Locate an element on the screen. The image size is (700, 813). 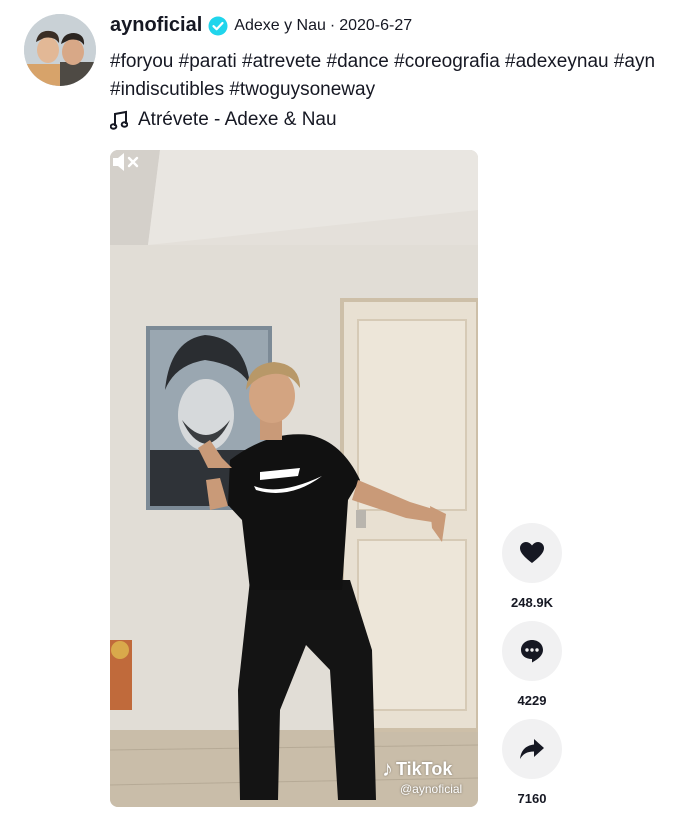
caption-line: #indiscutibles #twoguysoneway is located at coordinates (400, 90).